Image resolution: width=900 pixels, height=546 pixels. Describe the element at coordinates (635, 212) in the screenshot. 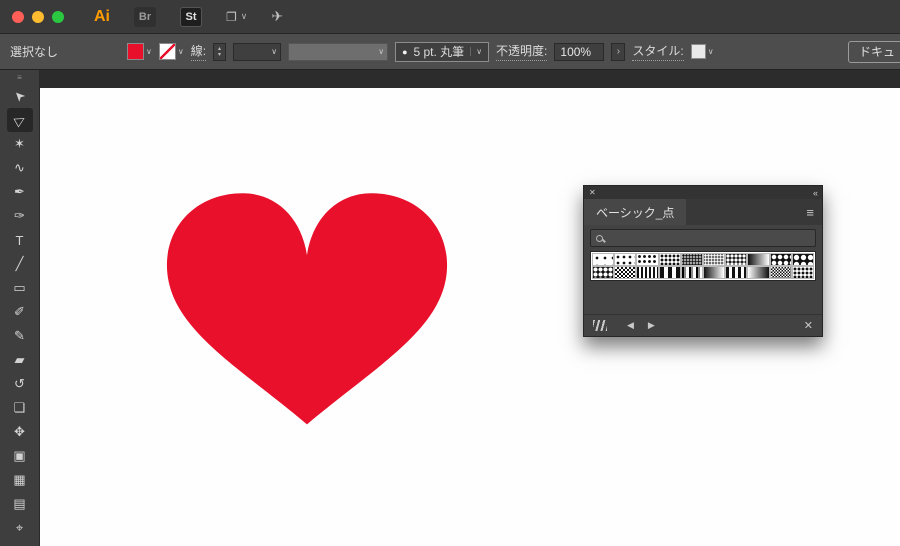

I see `panel-tab-basic-dots: ベーシック_点` at that location.